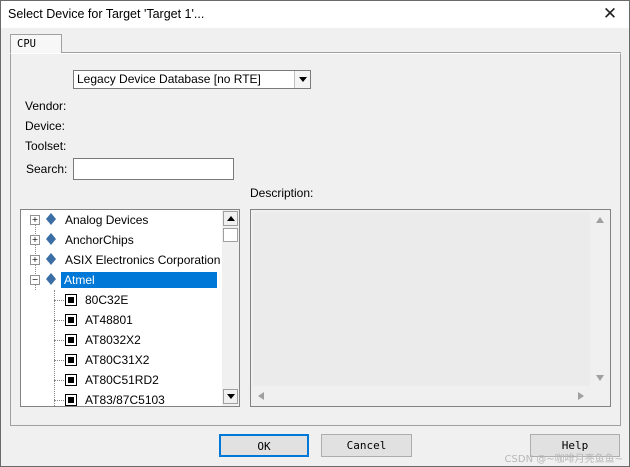 The width and height of the screenshot is (630, 467). Describe the element at coordinates (113, 340) in the screenshot. I see `tree-item-label: AT8032X2` at that location.